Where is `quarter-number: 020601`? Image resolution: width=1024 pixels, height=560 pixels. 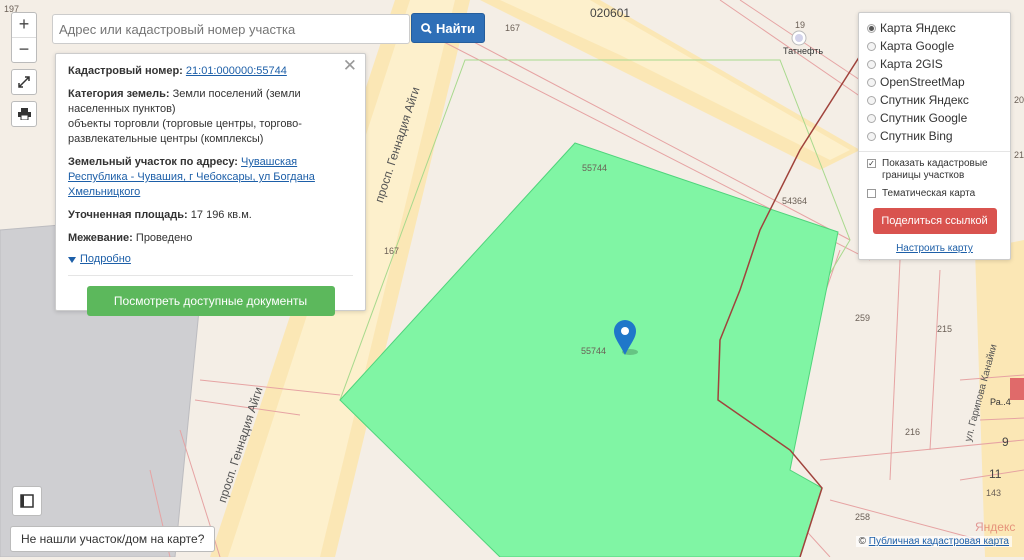
quarter-number: 020601 is located at coordinates (610, 13).